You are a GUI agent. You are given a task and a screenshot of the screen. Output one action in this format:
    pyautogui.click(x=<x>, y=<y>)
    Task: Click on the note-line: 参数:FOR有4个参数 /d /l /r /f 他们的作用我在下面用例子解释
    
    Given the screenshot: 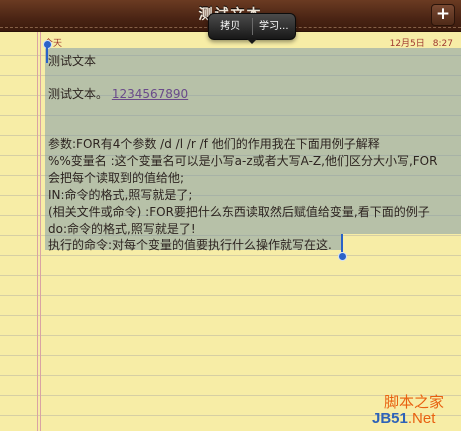 What is the action you would take?
    pyautogui.click(x=214, y=144)
    